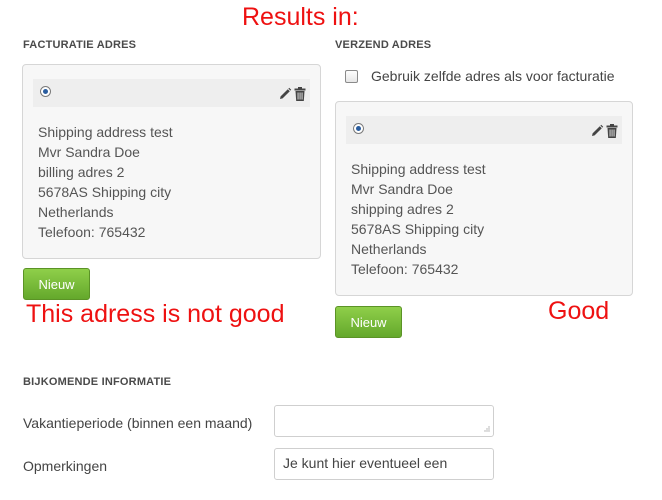 The width and height of the screenshot is (662, 500). I want to click on extra-info-title: BIJKOMENDE INFORMATIE, so click(97, 382).